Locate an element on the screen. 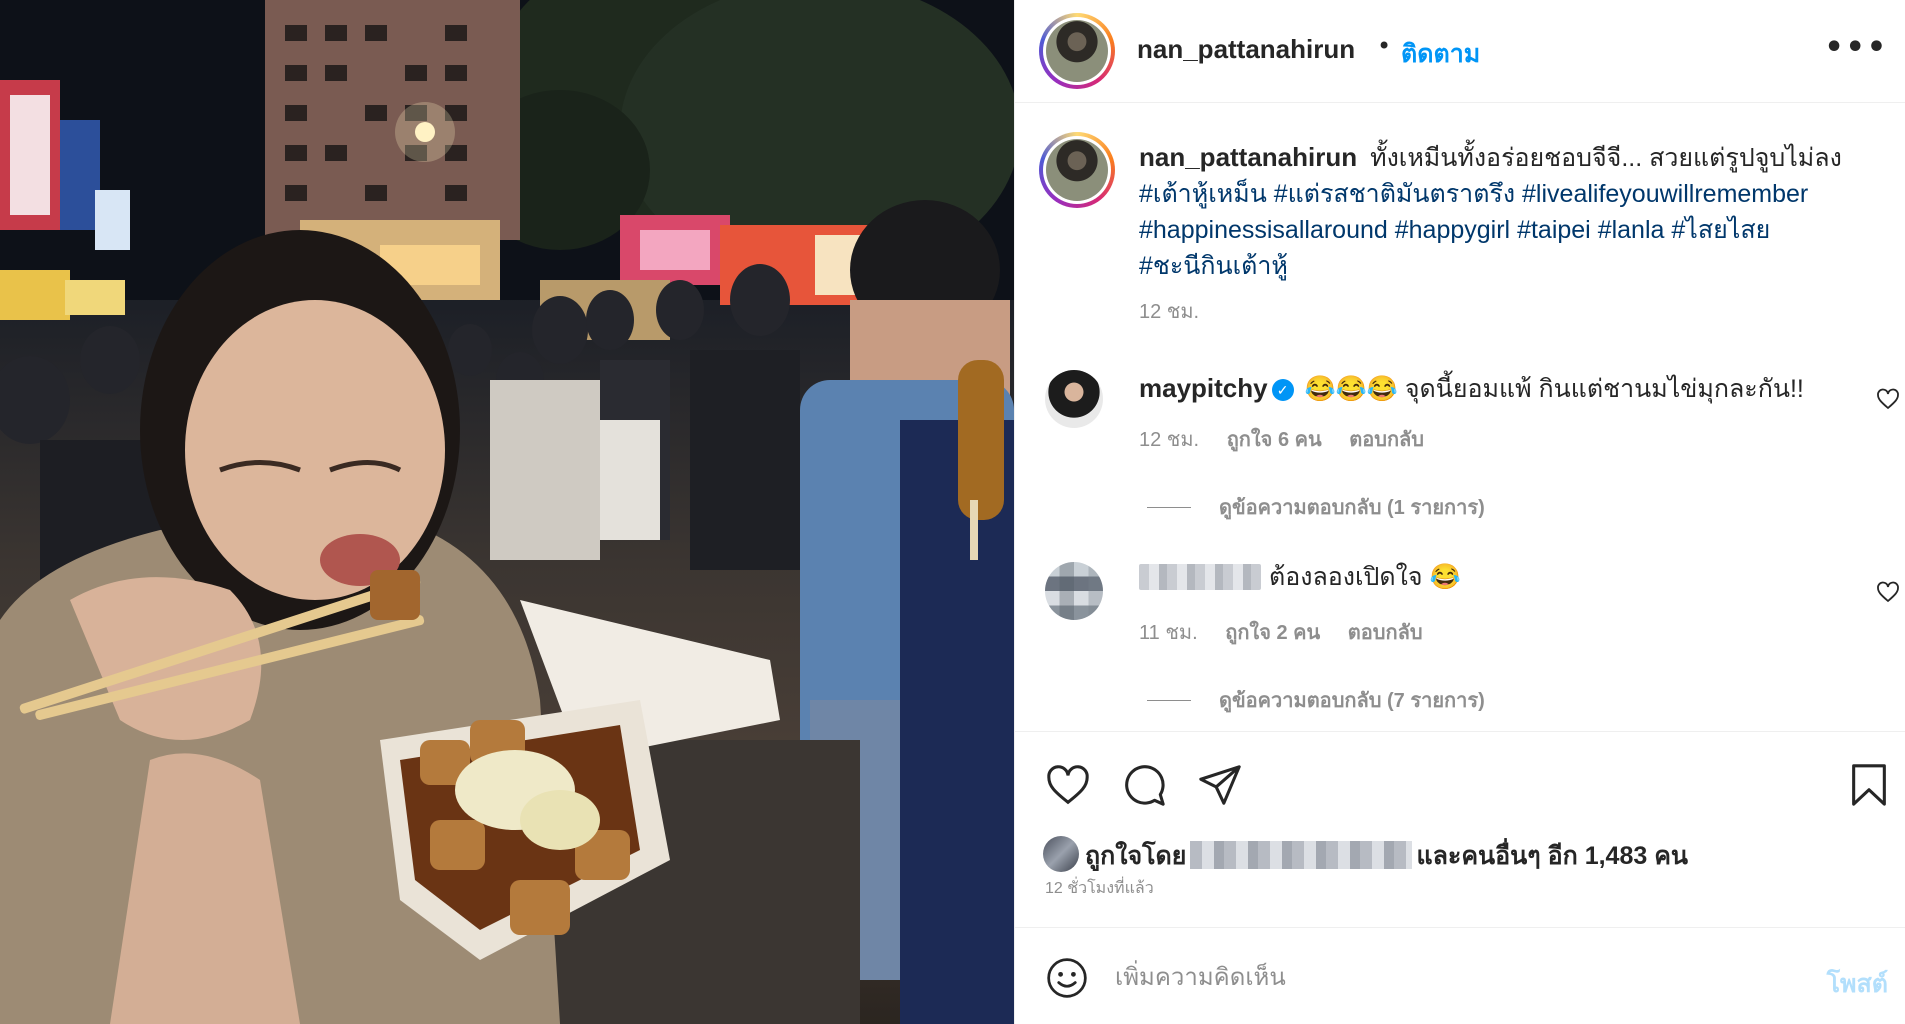 This screenshot has height=1024, width=1905. likes-count-text: และคนอื่นๆ อีก 1,483 คน is located at coordinates (1552, 856).